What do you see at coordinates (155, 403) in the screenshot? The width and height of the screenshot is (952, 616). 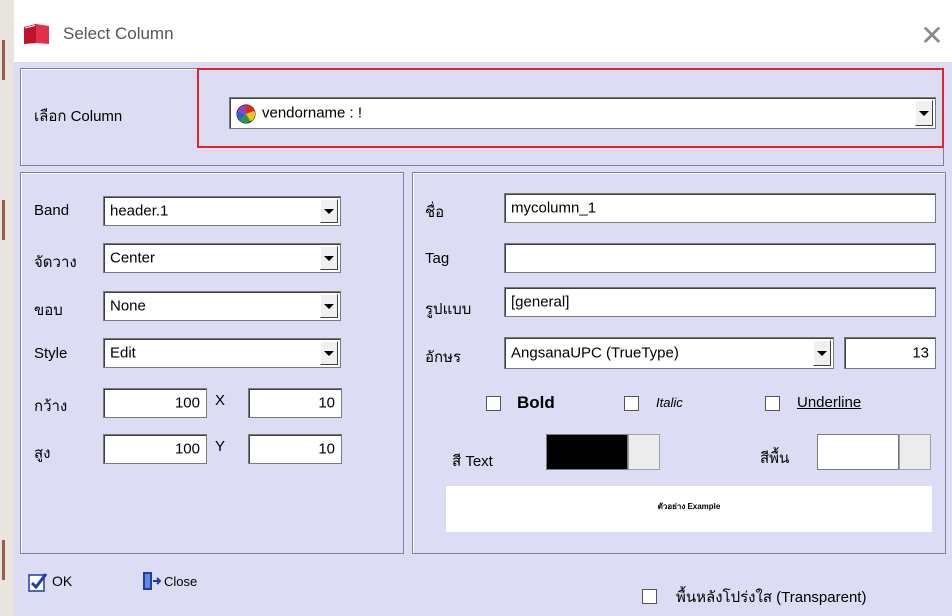 I see `width-input: 100` at bounding box center [155, 403].